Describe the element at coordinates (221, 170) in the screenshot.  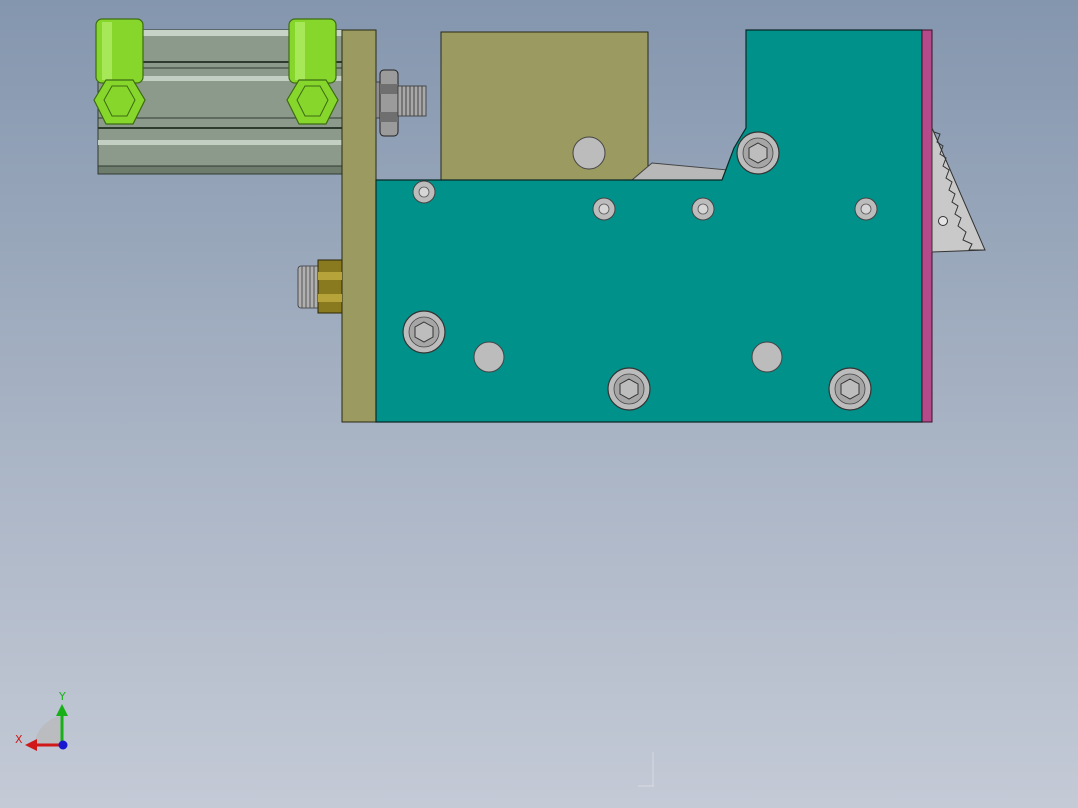
I see `cylinder-base-rail` at that location.